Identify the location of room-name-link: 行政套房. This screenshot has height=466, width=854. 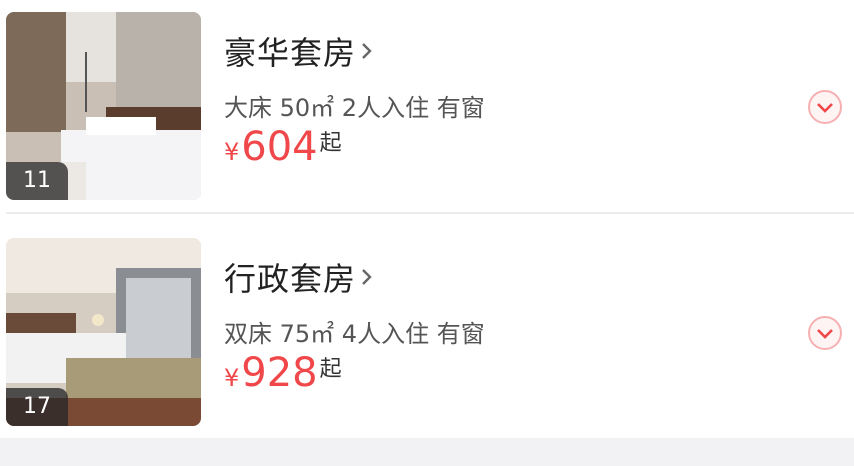
(299, 277).